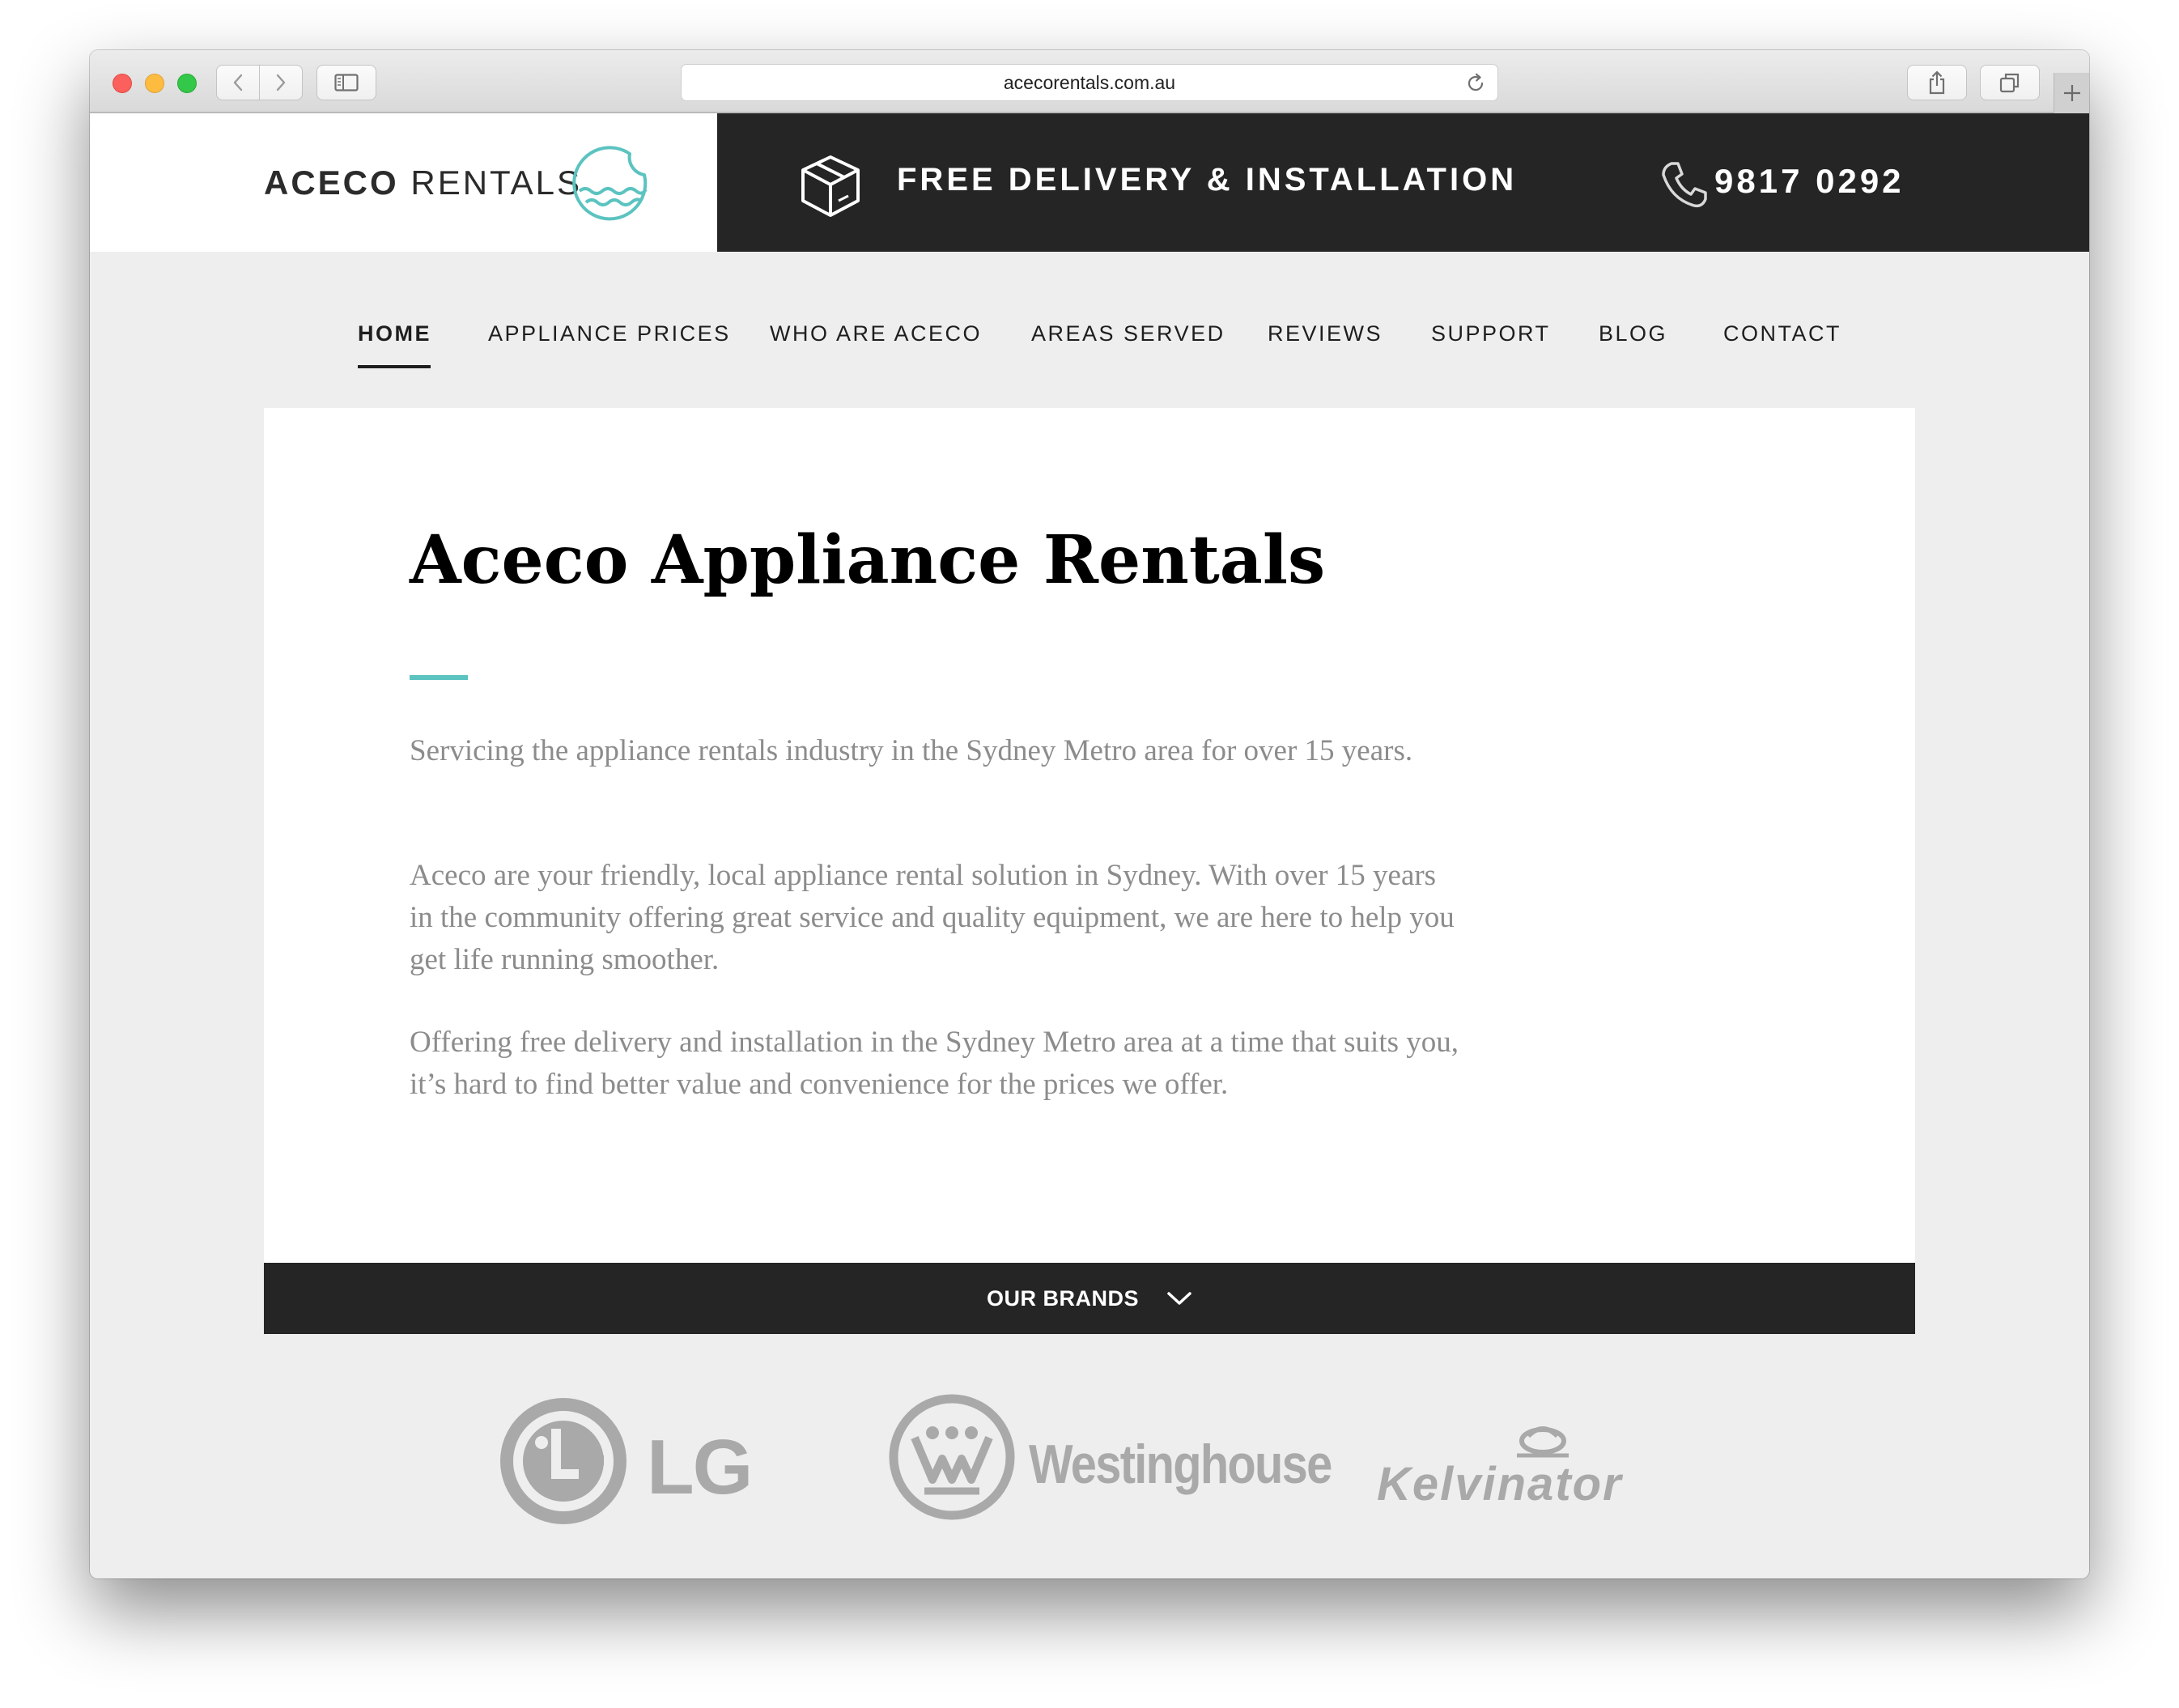  I want to click on tabs-icon, so click(2009, 83).